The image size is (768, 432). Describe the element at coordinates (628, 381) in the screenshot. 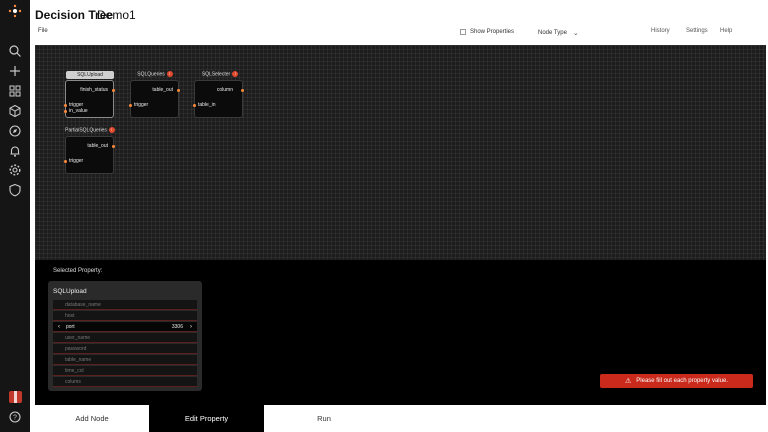

I see `warning-icon: ⚠` at that location.